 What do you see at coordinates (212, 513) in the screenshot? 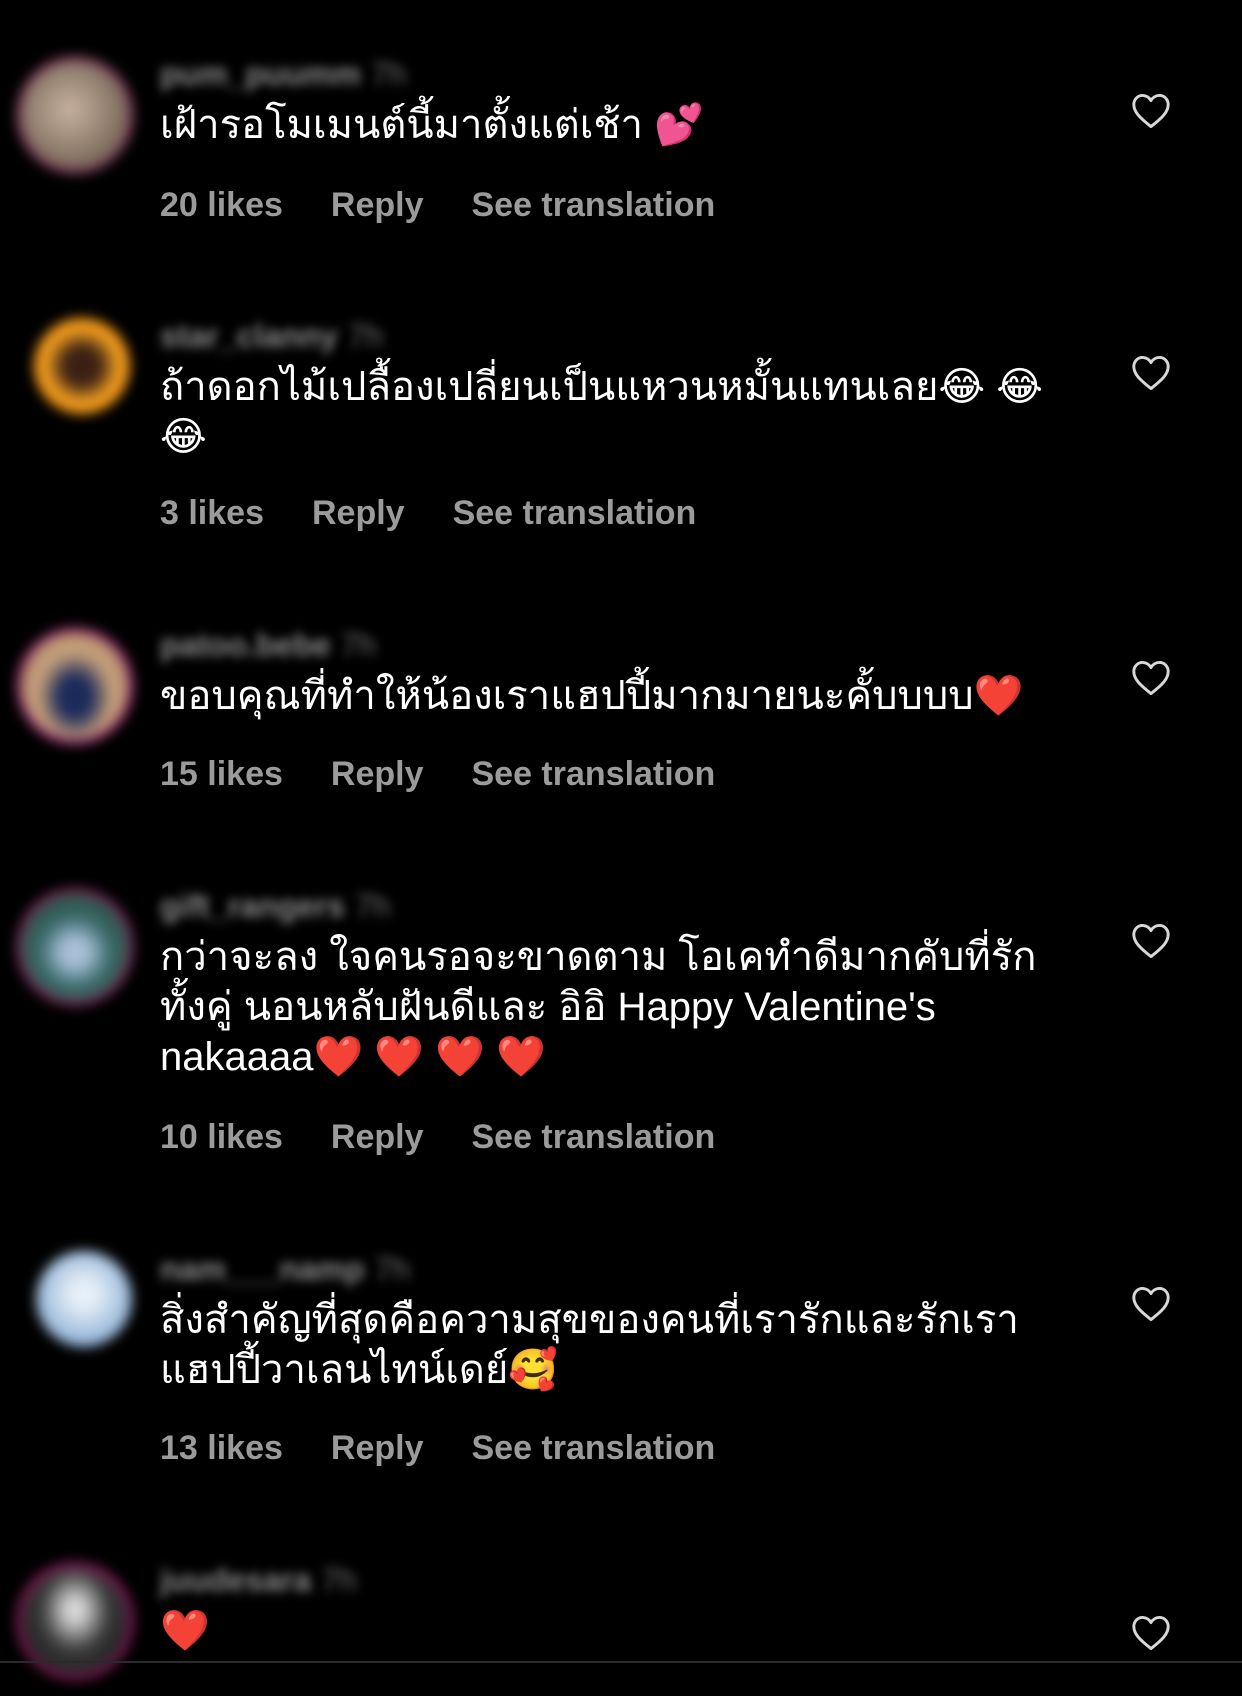
I see `likes-count: 3 likes` at bounding box center [212, 513].